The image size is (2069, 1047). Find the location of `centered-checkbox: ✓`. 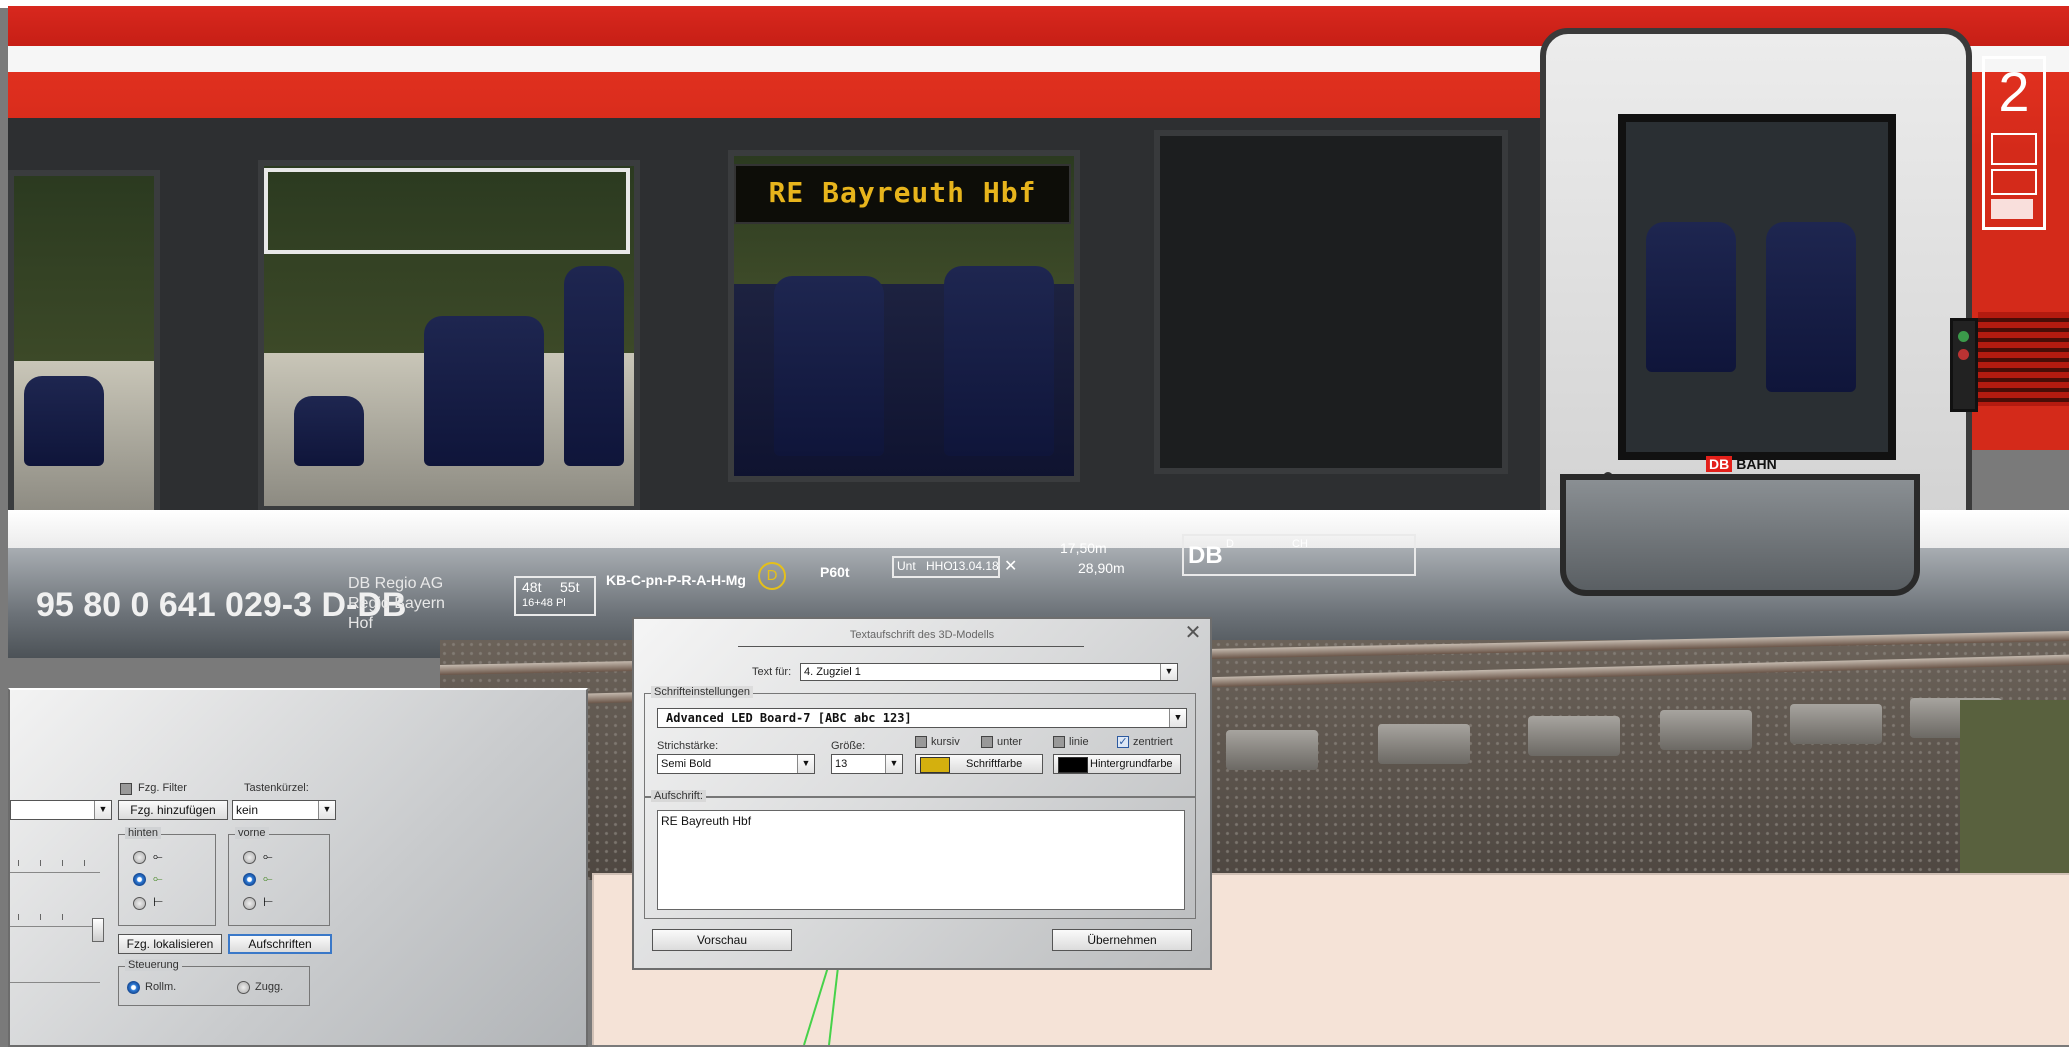

centered-checkbox: ✓ is located at coordinates (1123, 742).